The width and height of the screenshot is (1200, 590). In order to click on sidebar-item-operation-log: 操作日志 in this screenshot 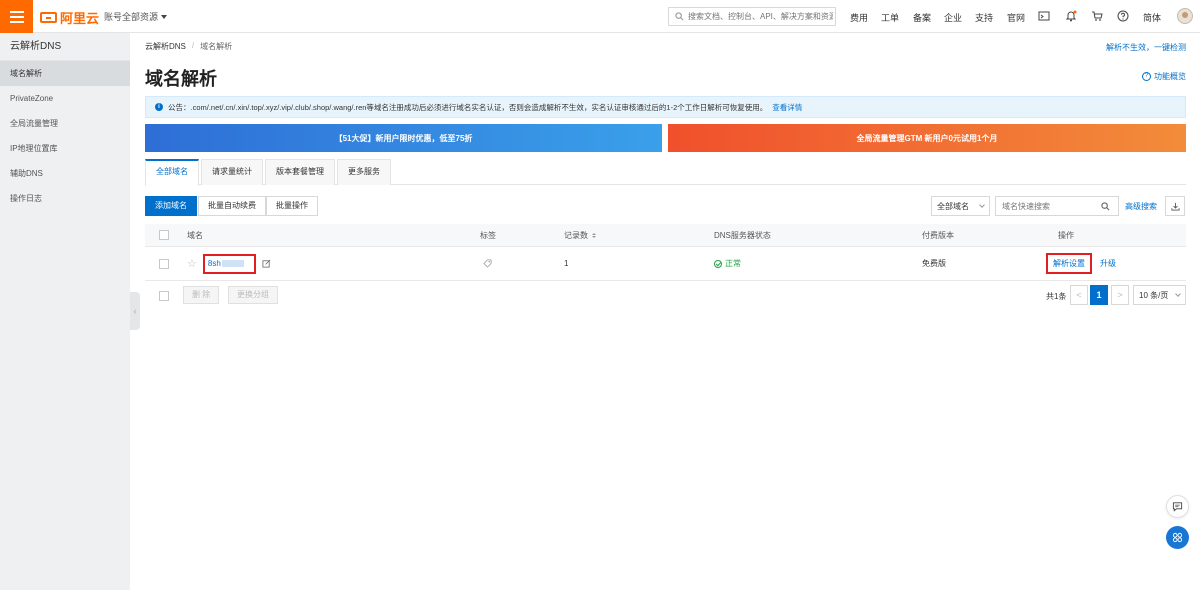, I will do `click(65, 198)`.